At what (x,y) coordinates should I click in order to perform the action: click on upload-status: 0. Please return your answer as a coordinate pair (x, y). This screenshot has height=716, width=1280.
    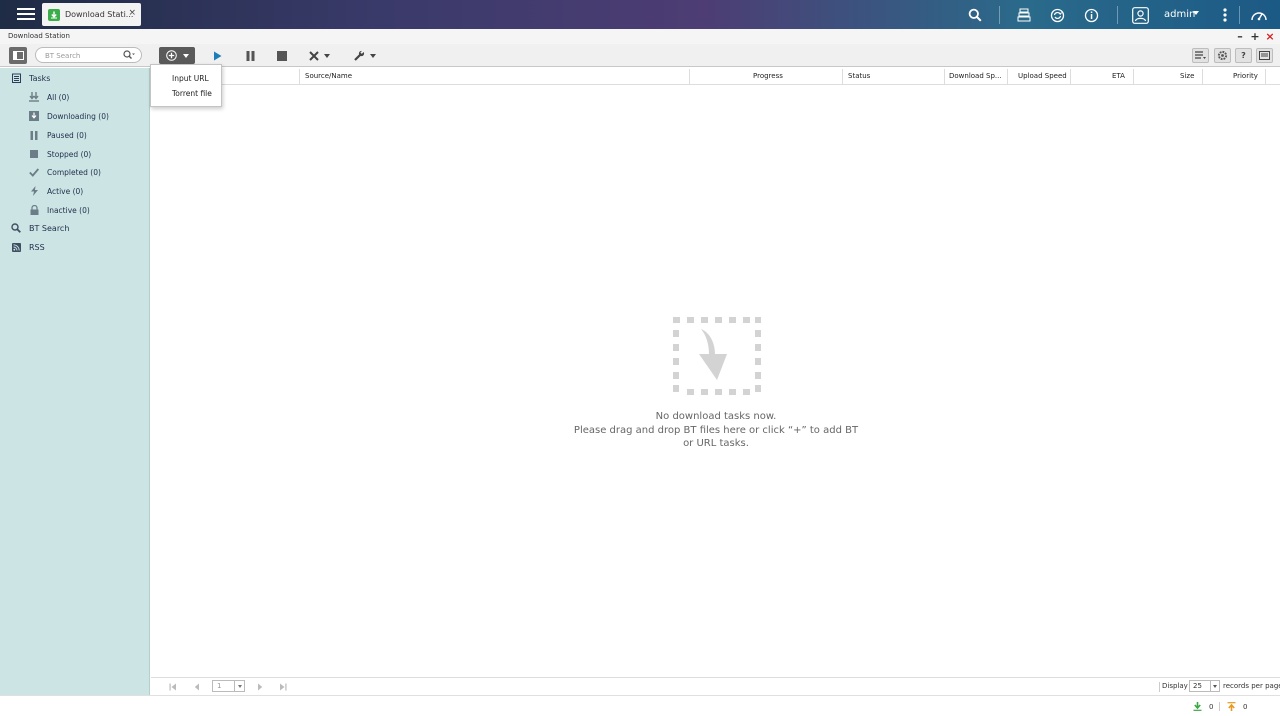
    Looking at the image, I should click on (1237, 706).